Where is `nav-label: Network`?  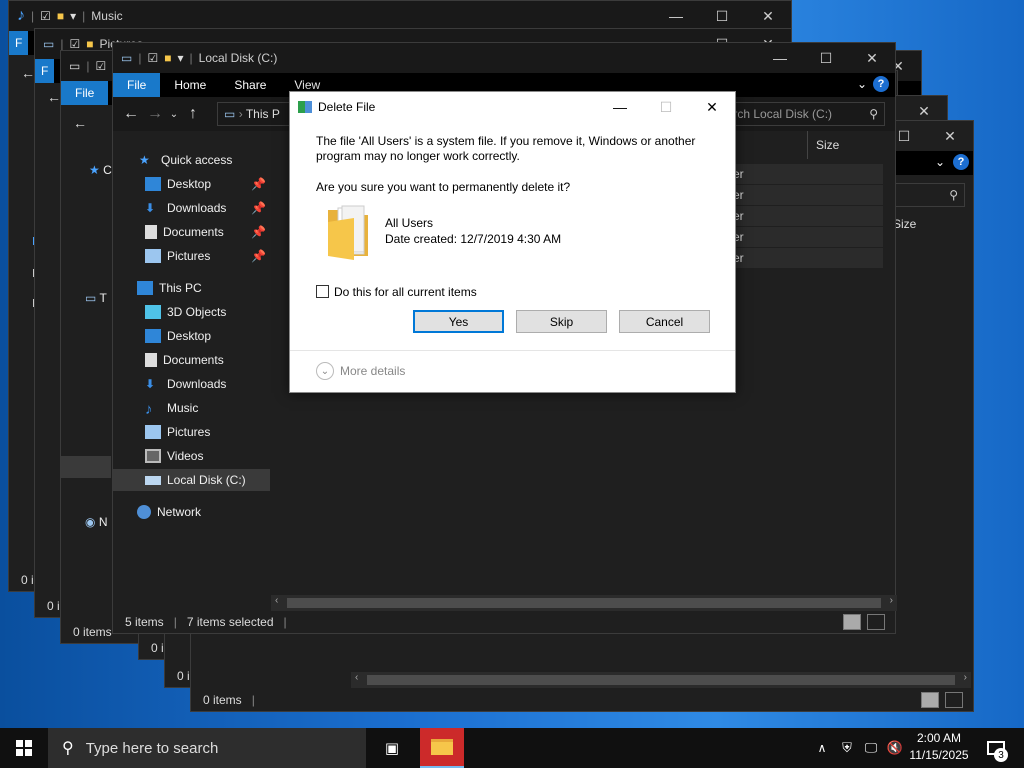 nav-label: Network is located at coordinates (179, 512).